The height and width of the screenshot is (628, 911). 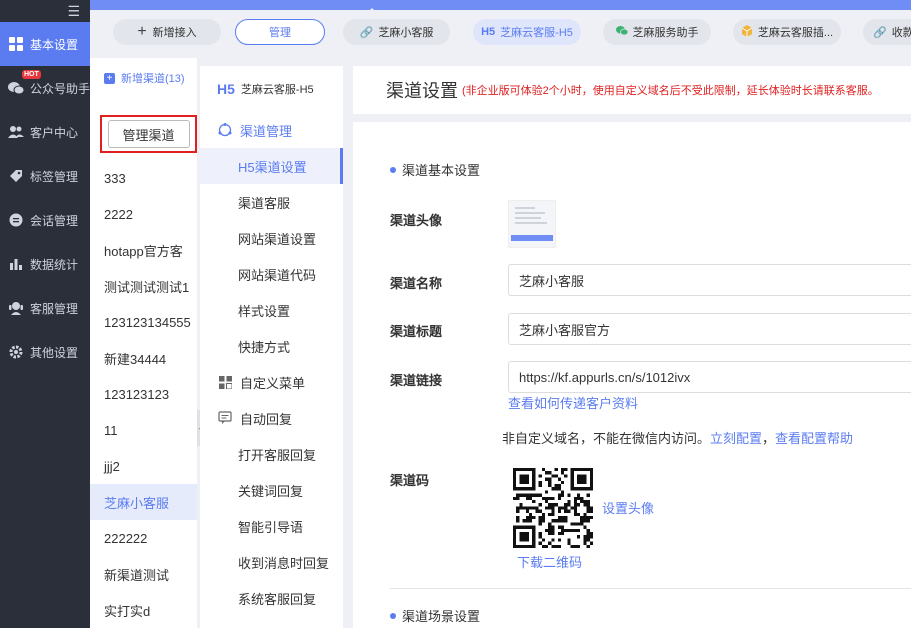 I want to click on channel-list-item: 123123123, so click(x=143, y=394).